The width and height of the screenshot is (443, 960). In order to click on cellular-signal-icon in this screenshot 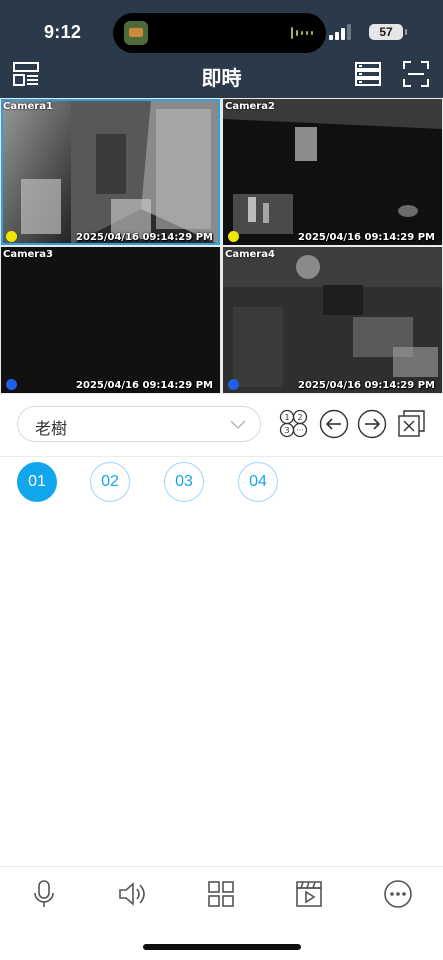, I will do `click(340, 32)`.